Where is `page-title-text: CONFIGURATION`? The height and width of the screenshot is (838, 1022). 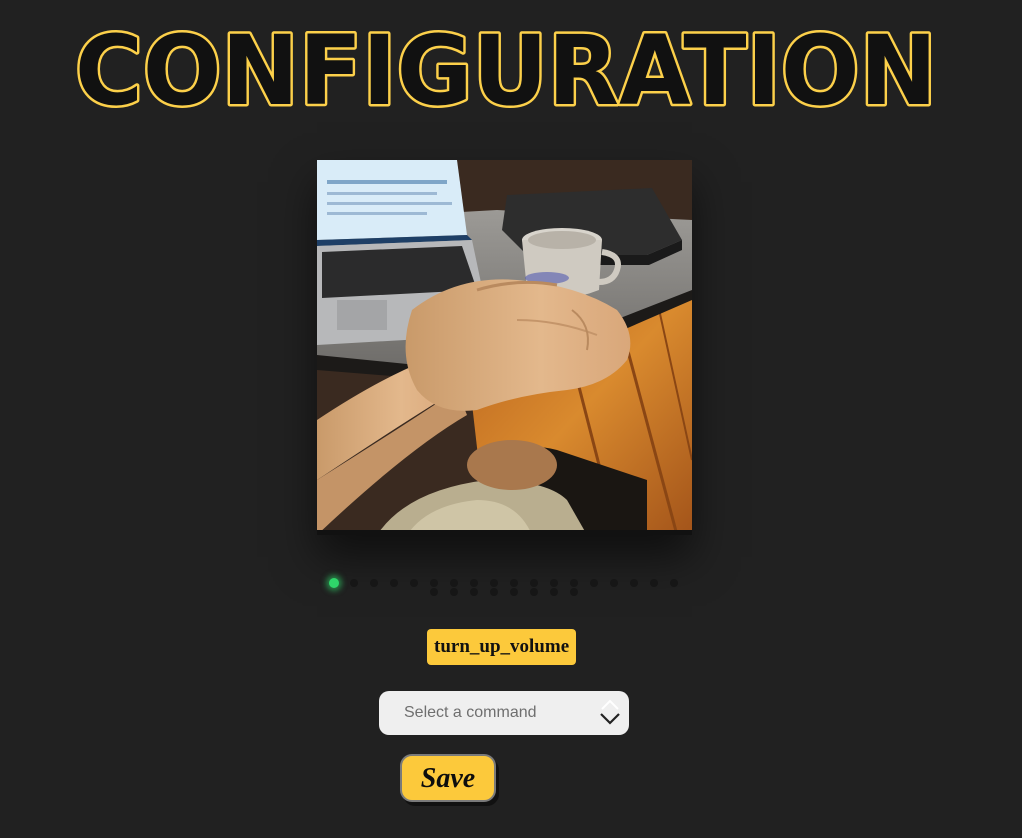
page-title-text: CONFIGURATION is located at coordinates (506, 72).